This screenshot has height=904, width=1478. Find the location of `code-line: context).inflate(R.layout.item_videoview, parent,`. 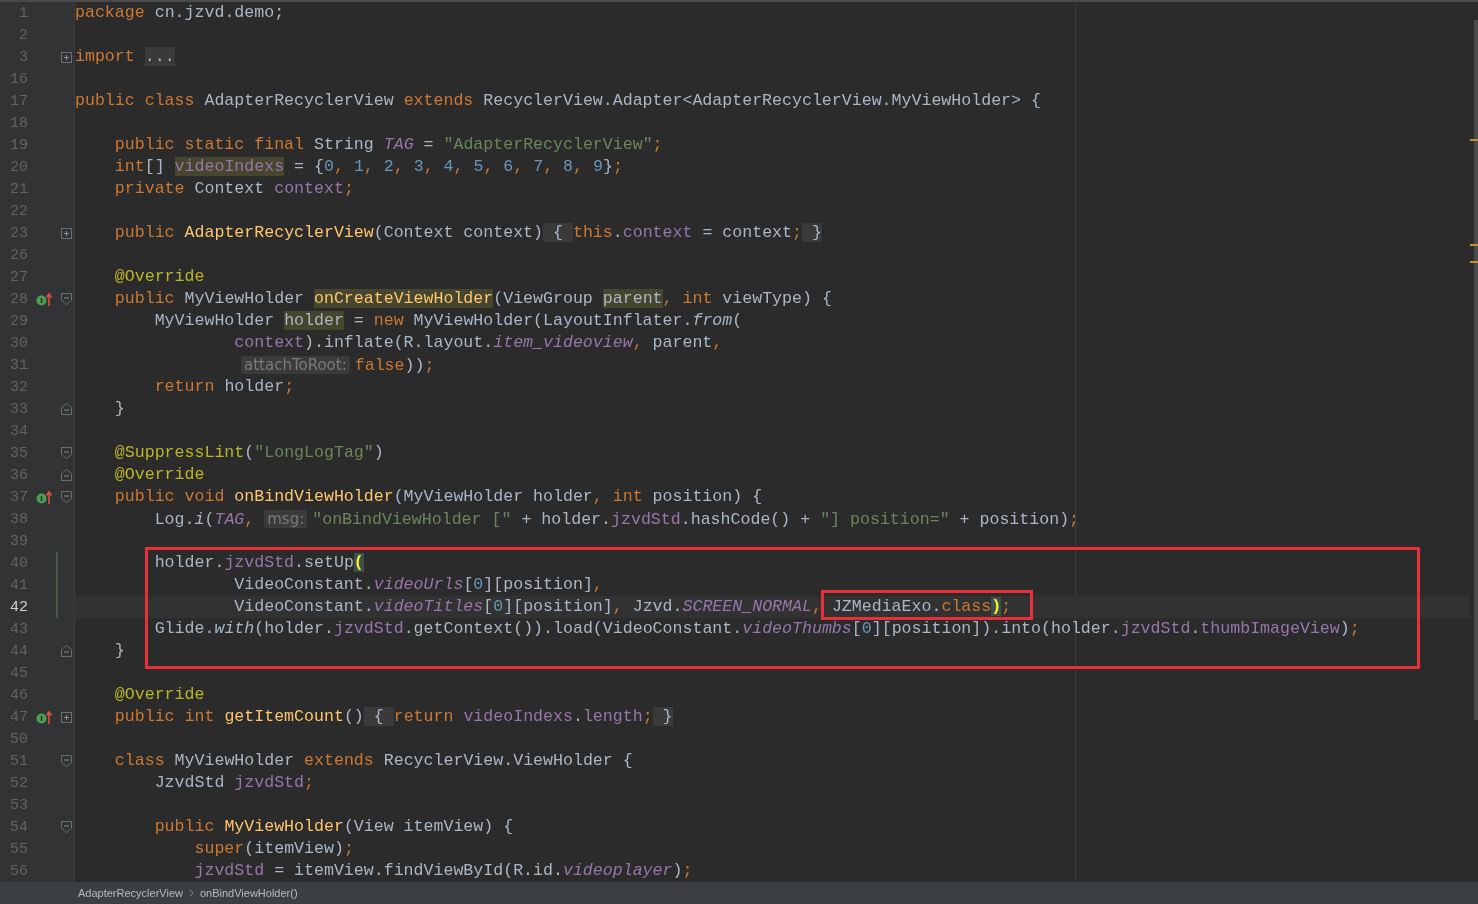

code-line: context).inflate(R.layout.item_videoview, parent, is located at coordinates (478, 343).